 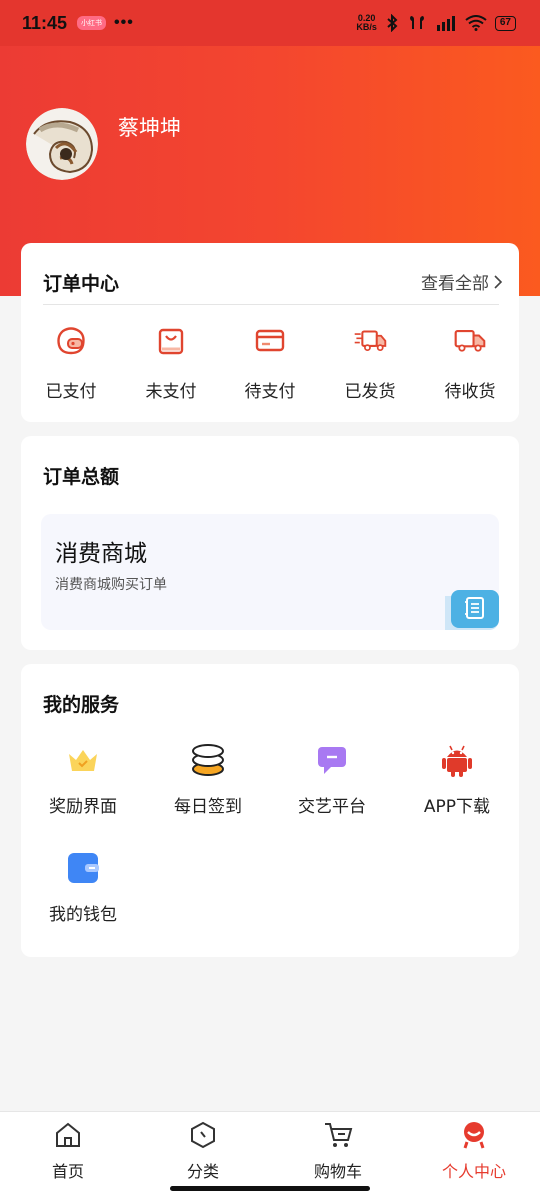 I want to click on status-bar: 11:45 小红书 ••• 0.20 KB/s 67, so click(x=270, y=23).